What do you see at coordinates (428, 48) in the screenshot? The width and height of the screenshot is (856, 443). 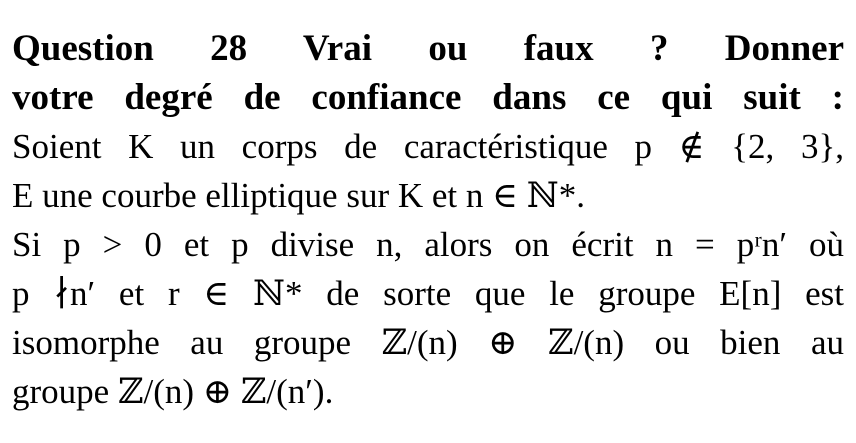 I see `question-heading-line-1: Question 28 Vrai ou faux ? Donner` at bounding box center [428, 48].